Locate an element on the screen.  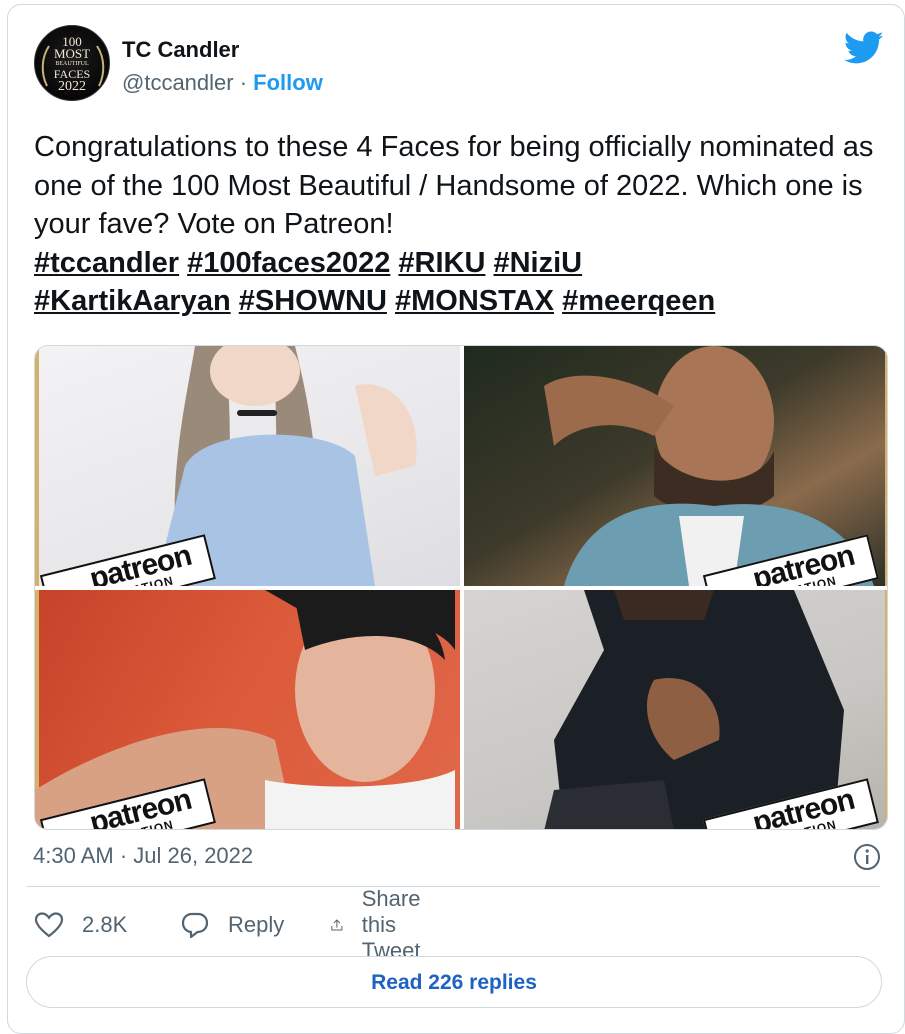
hashtag-meerqeen: #meerqeen is located at coordinates (638, 301).